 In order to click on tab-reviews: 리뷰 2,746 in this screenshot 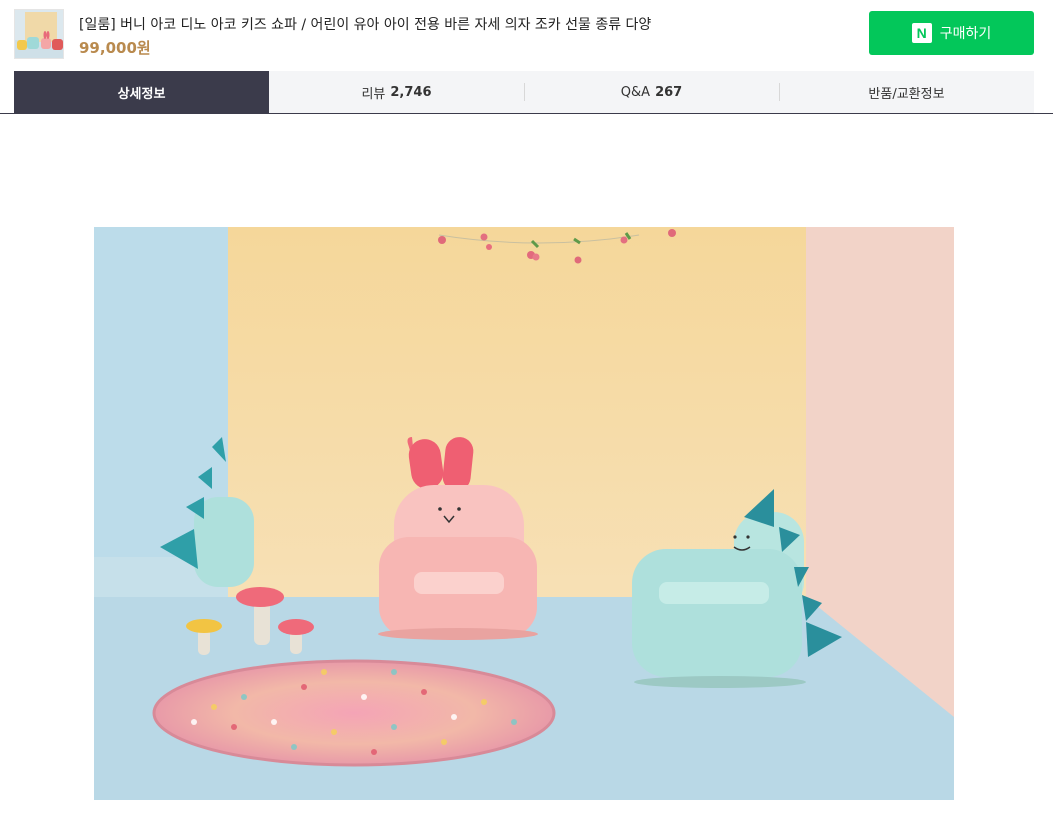, I will do `click(396, 92)`.